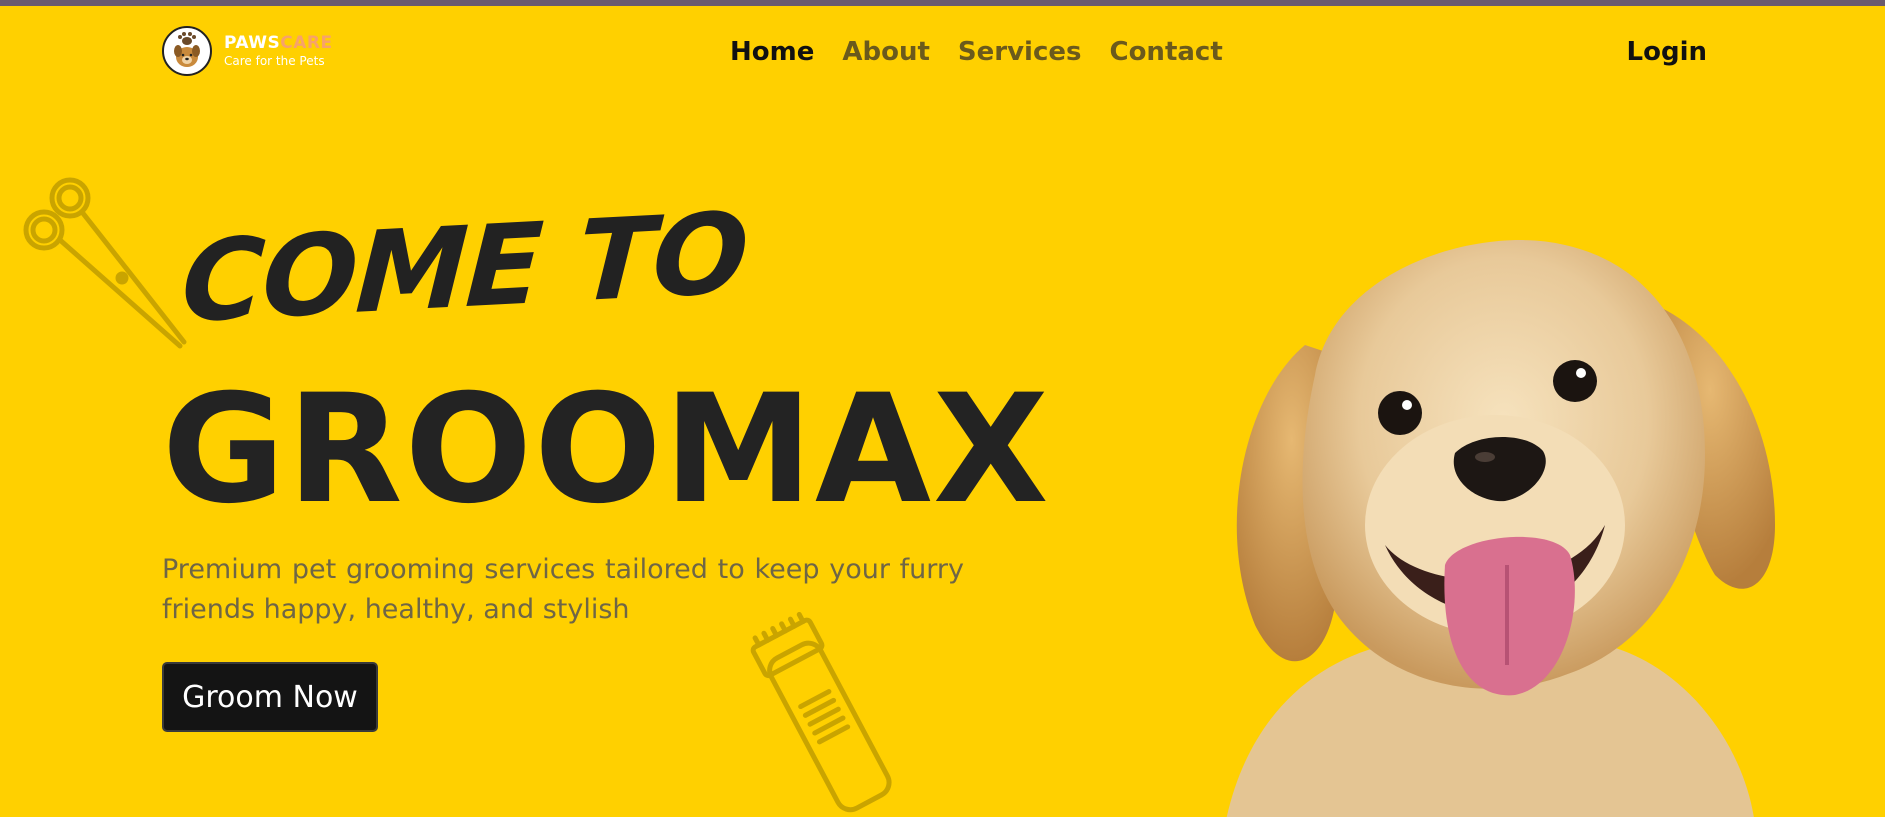 This screenshot has height=817, width=1885. I want to click on hero-script-heading: COME TO, so click(464, 268).